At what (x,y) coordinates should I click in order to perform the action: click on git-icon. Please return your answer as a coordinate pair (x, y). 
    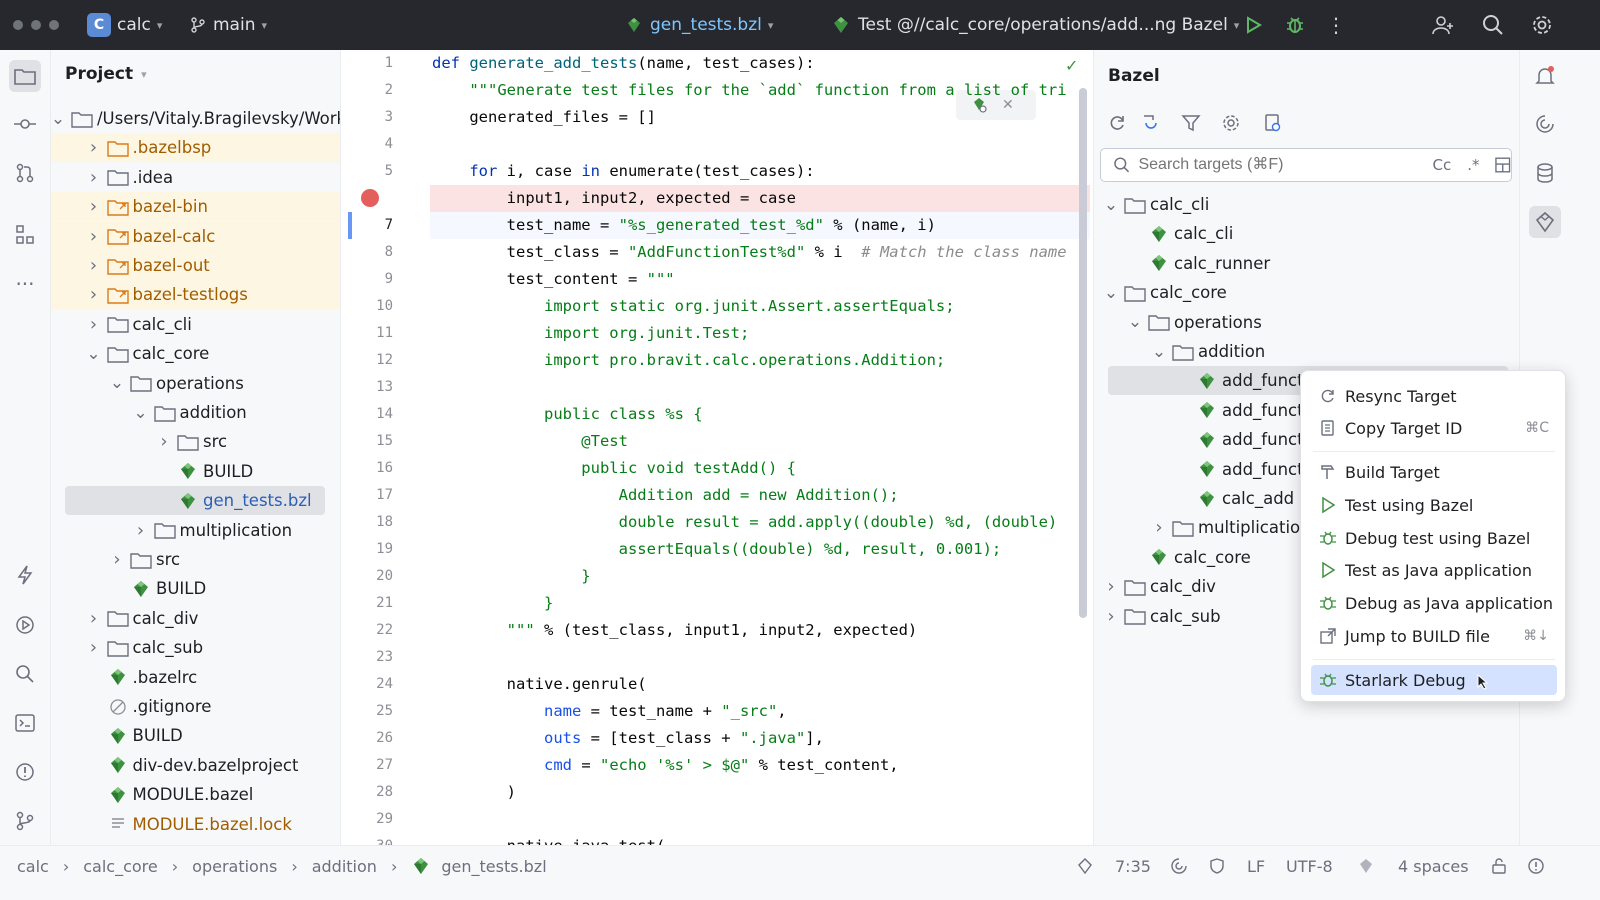
    Looking at the image, I should click on (25, 821).